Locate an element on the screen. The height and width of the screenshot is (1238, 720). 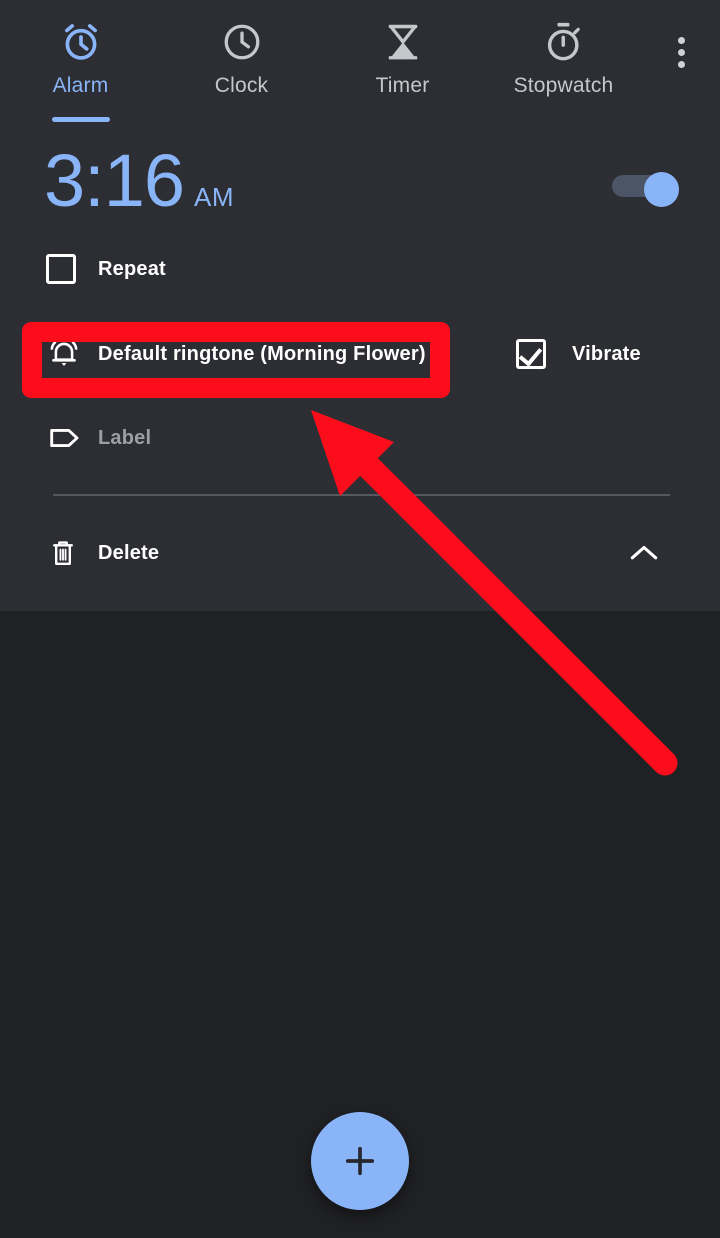
alarm-enabled-toggle is located at coordinates (646, 189).